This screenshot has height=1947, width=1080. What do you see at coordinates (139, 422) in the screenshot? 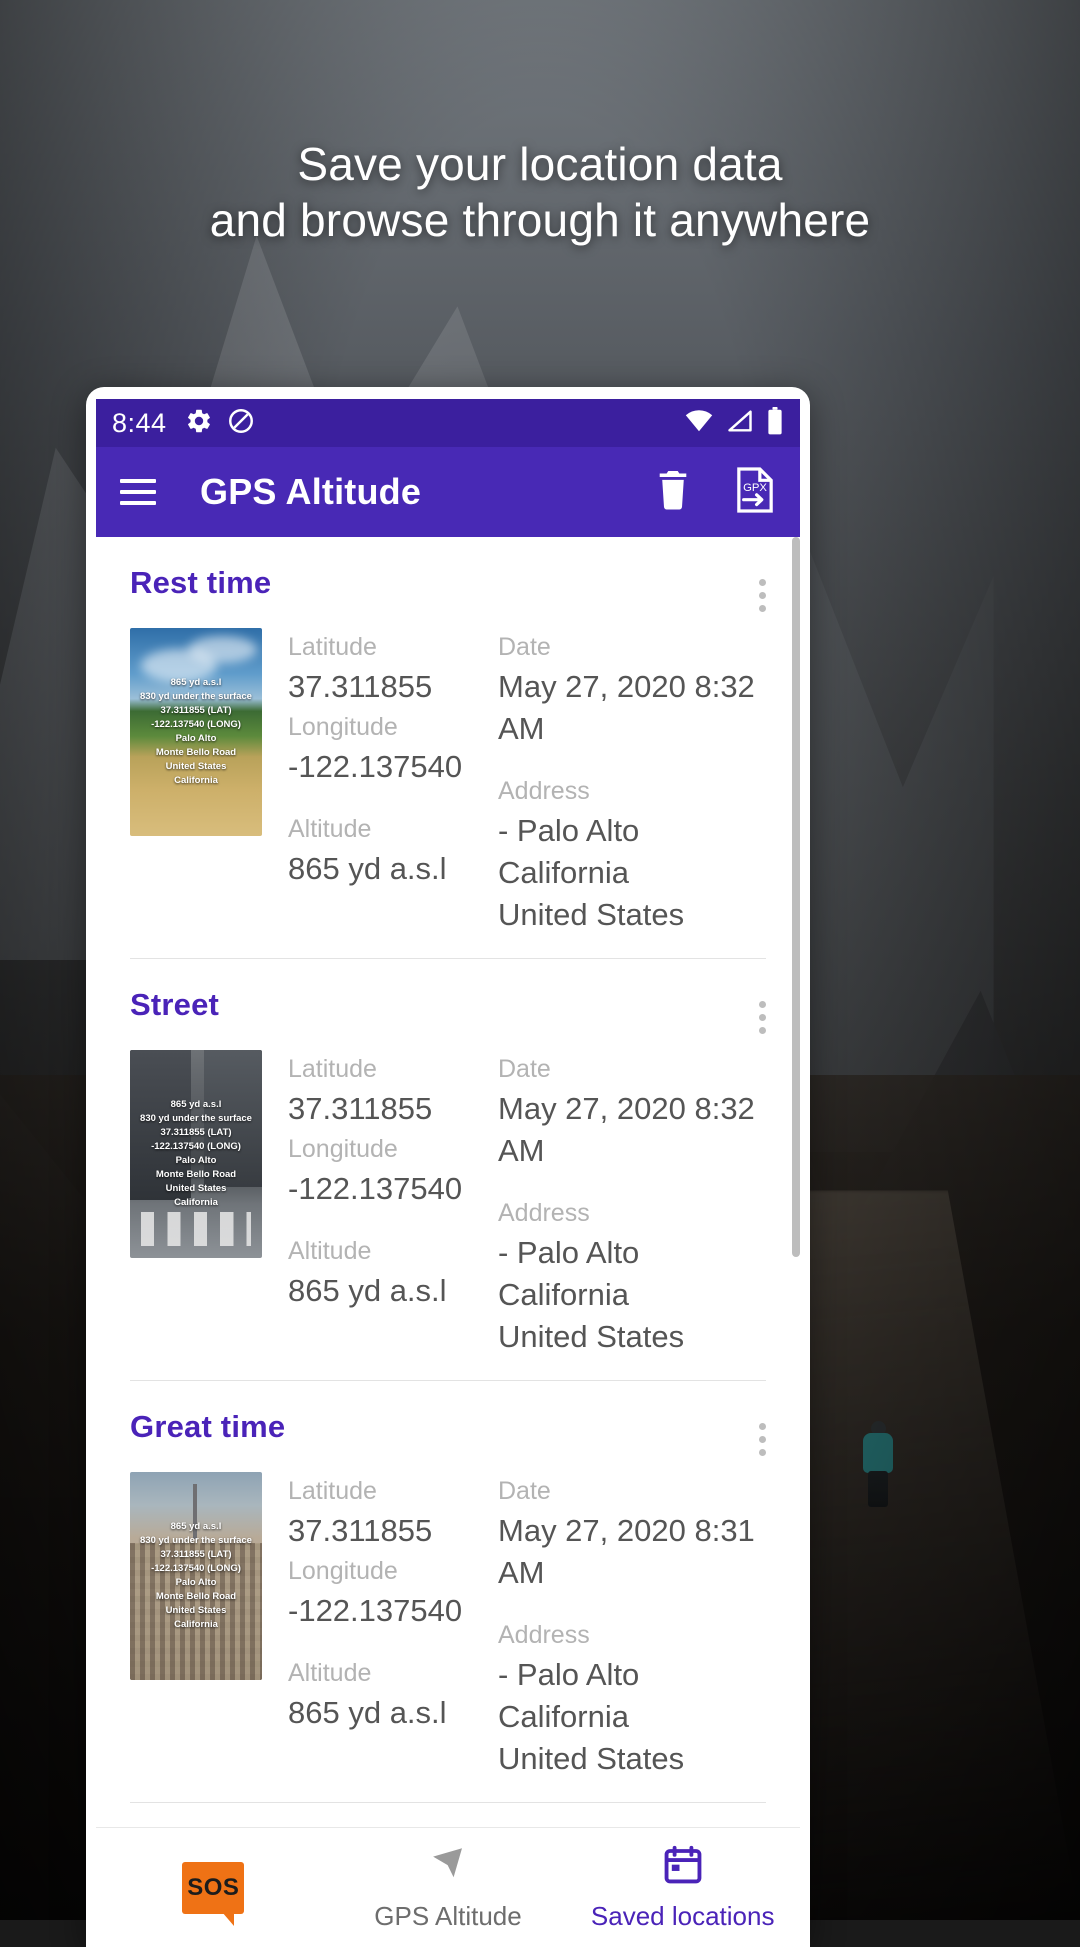
I see `status-bar-clock: 8:44` at bounding box center [139, 422].